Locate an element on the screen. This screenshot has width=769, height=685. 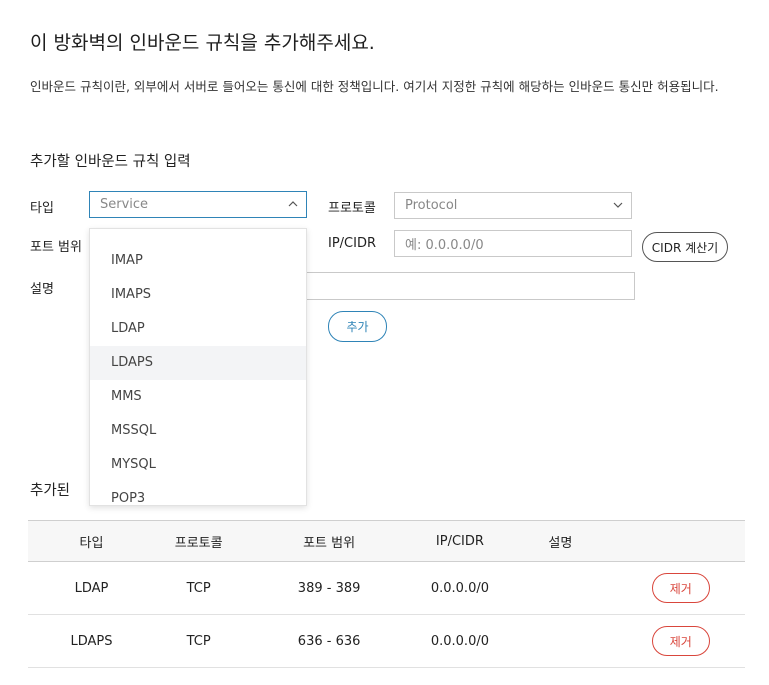
dropdown-option: LDAP is located at coordinates (198, 329).